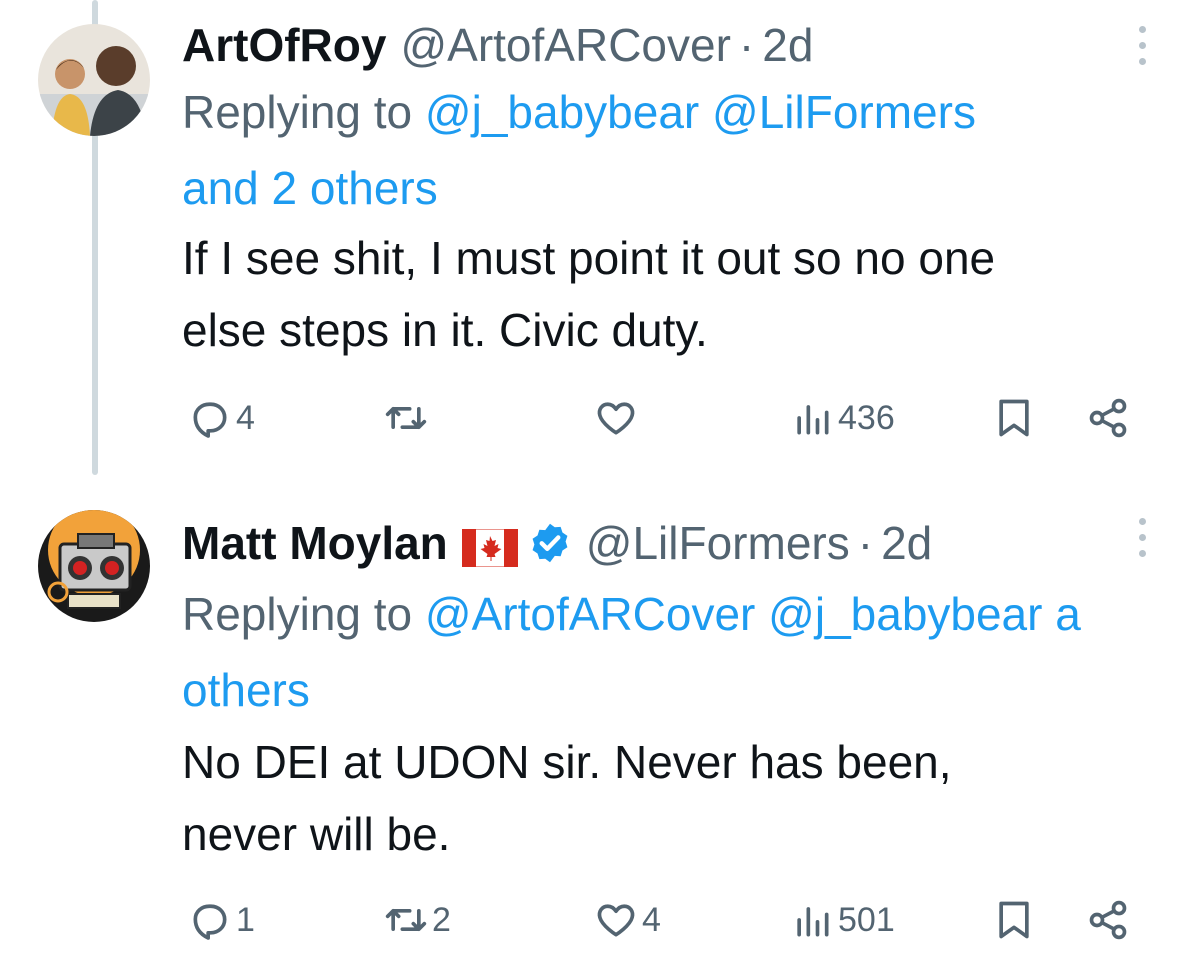 The height and width of the screenshot is (966, 1200). What do you see at coordinates (445, 330) in the screenshot?
I see `tweet-text-line: else steps in it. Civic duty.` at bounding box center [445, 330].